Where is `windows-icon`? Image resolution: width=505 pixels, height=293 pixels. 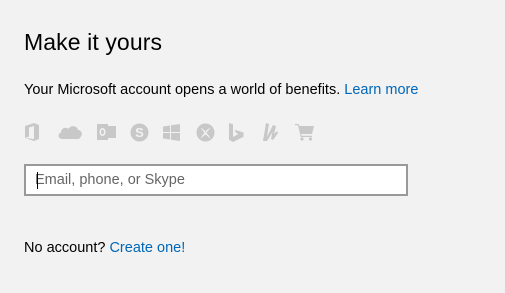
windows-icon is located at coordinates (179, 132).